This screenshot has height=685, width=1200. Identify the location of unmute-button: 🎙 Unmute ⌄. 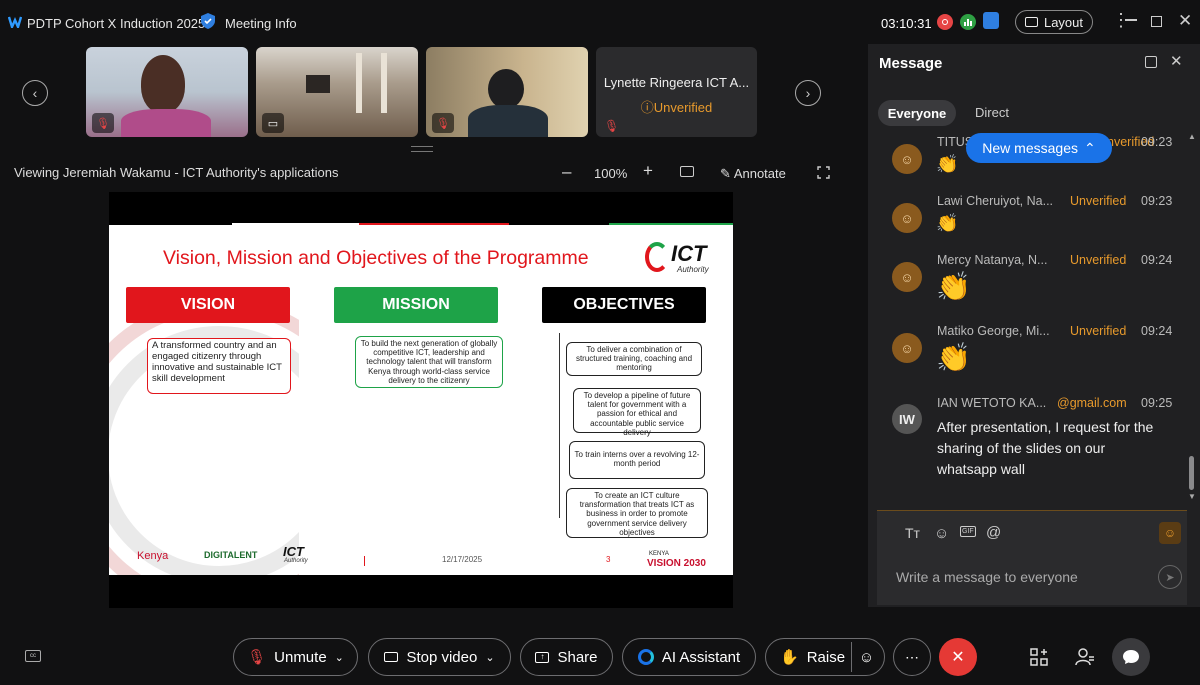
(295, 657).